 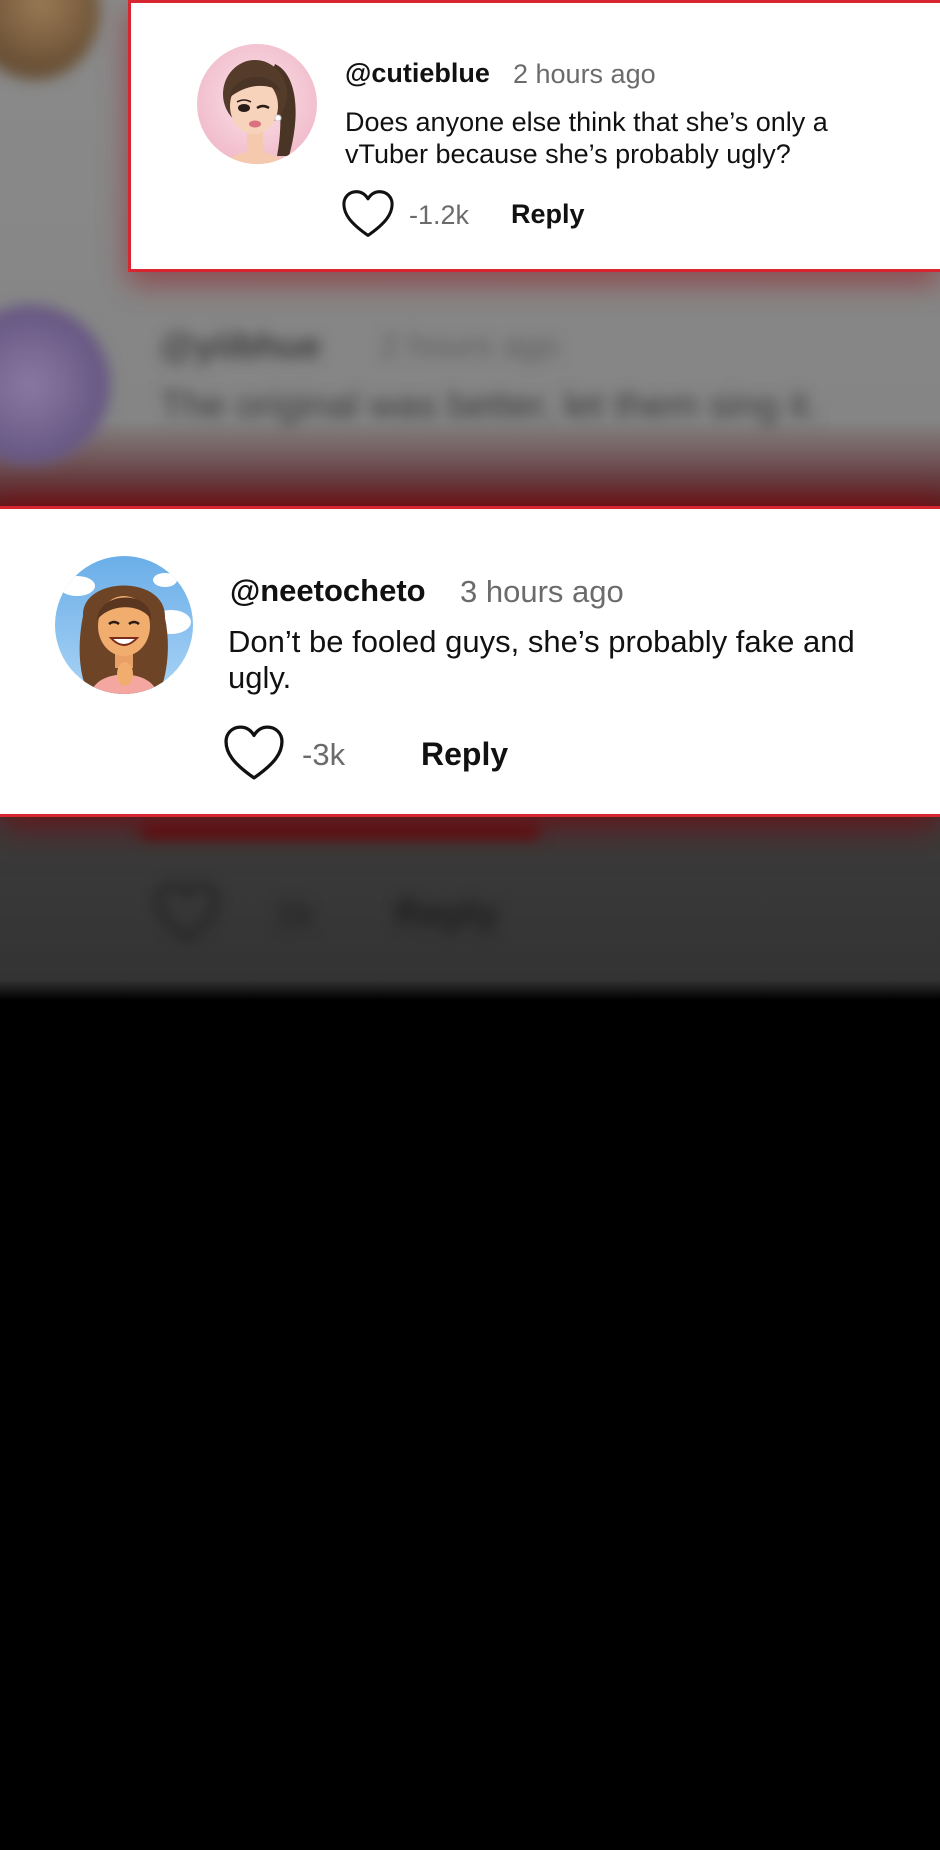 I want to click on comment-timestamp: 3 hours ago, so click(x=542, y=591).